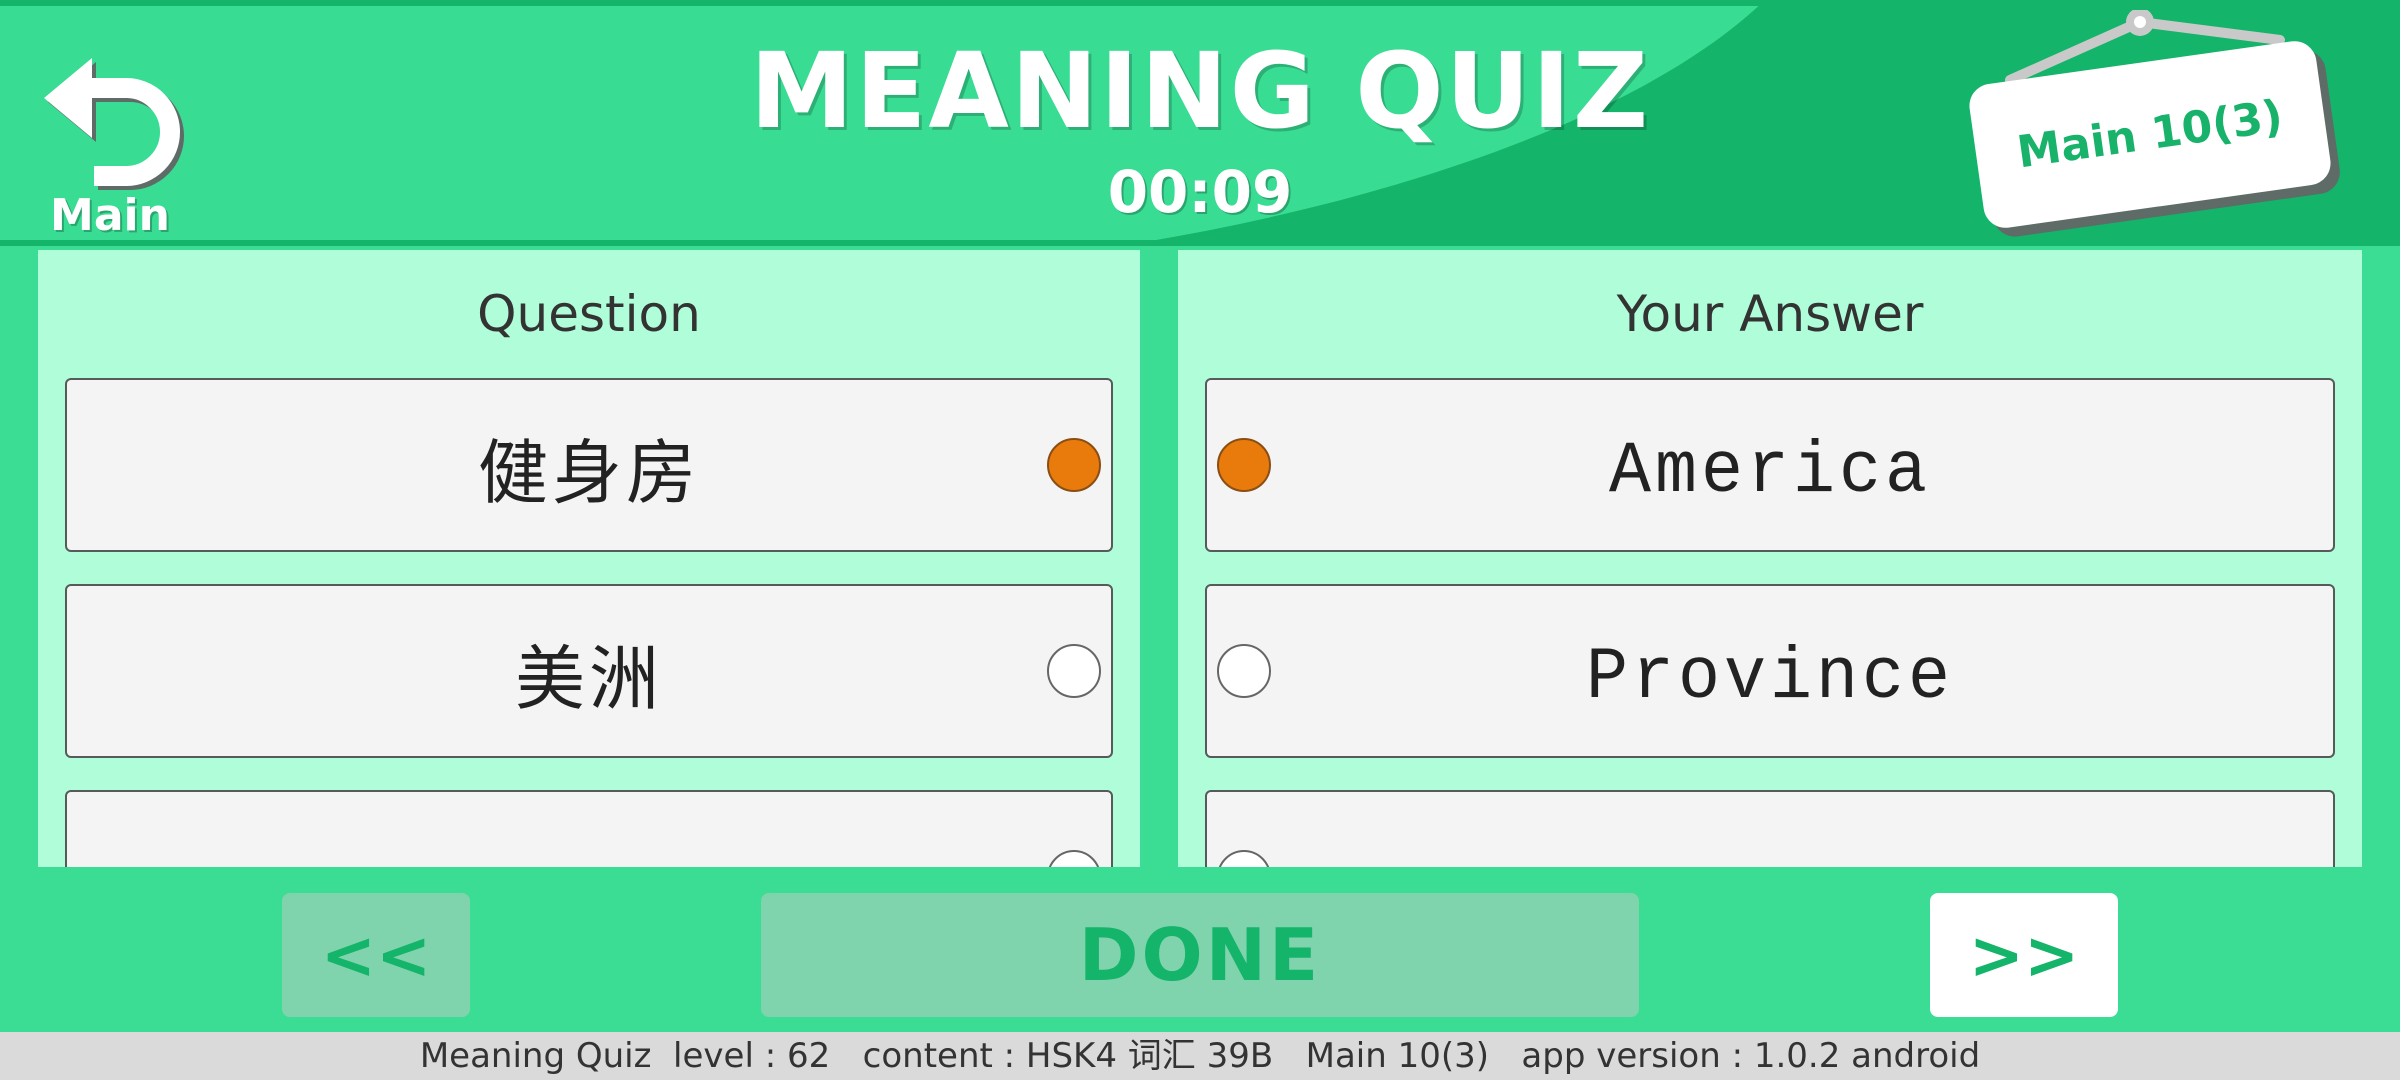 Image resolution: width=2400 pixels, height=1080 pixels. I want to click on answer-option: America, so click(1770, 465).